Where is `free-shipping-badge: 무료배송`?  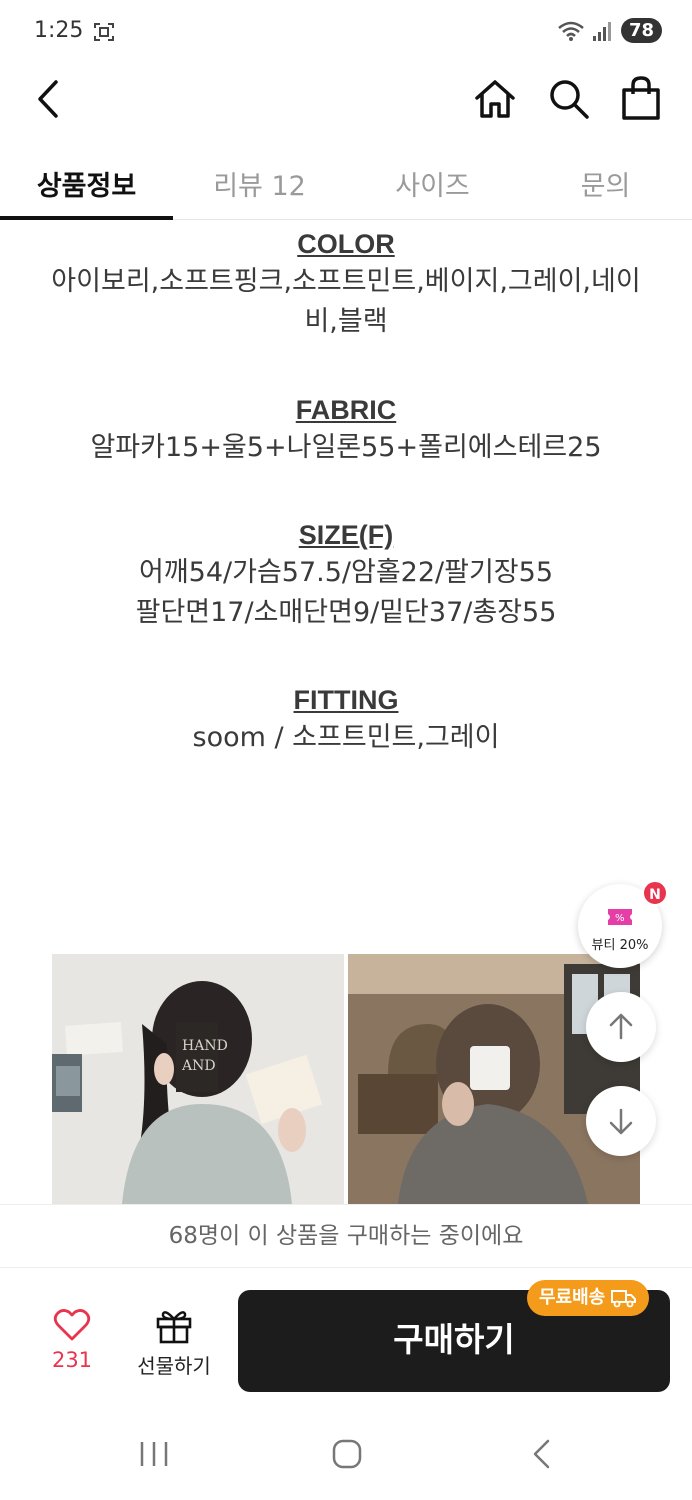 free-shipping-badge: 무료배송 is located at coordinates (588, 1298).